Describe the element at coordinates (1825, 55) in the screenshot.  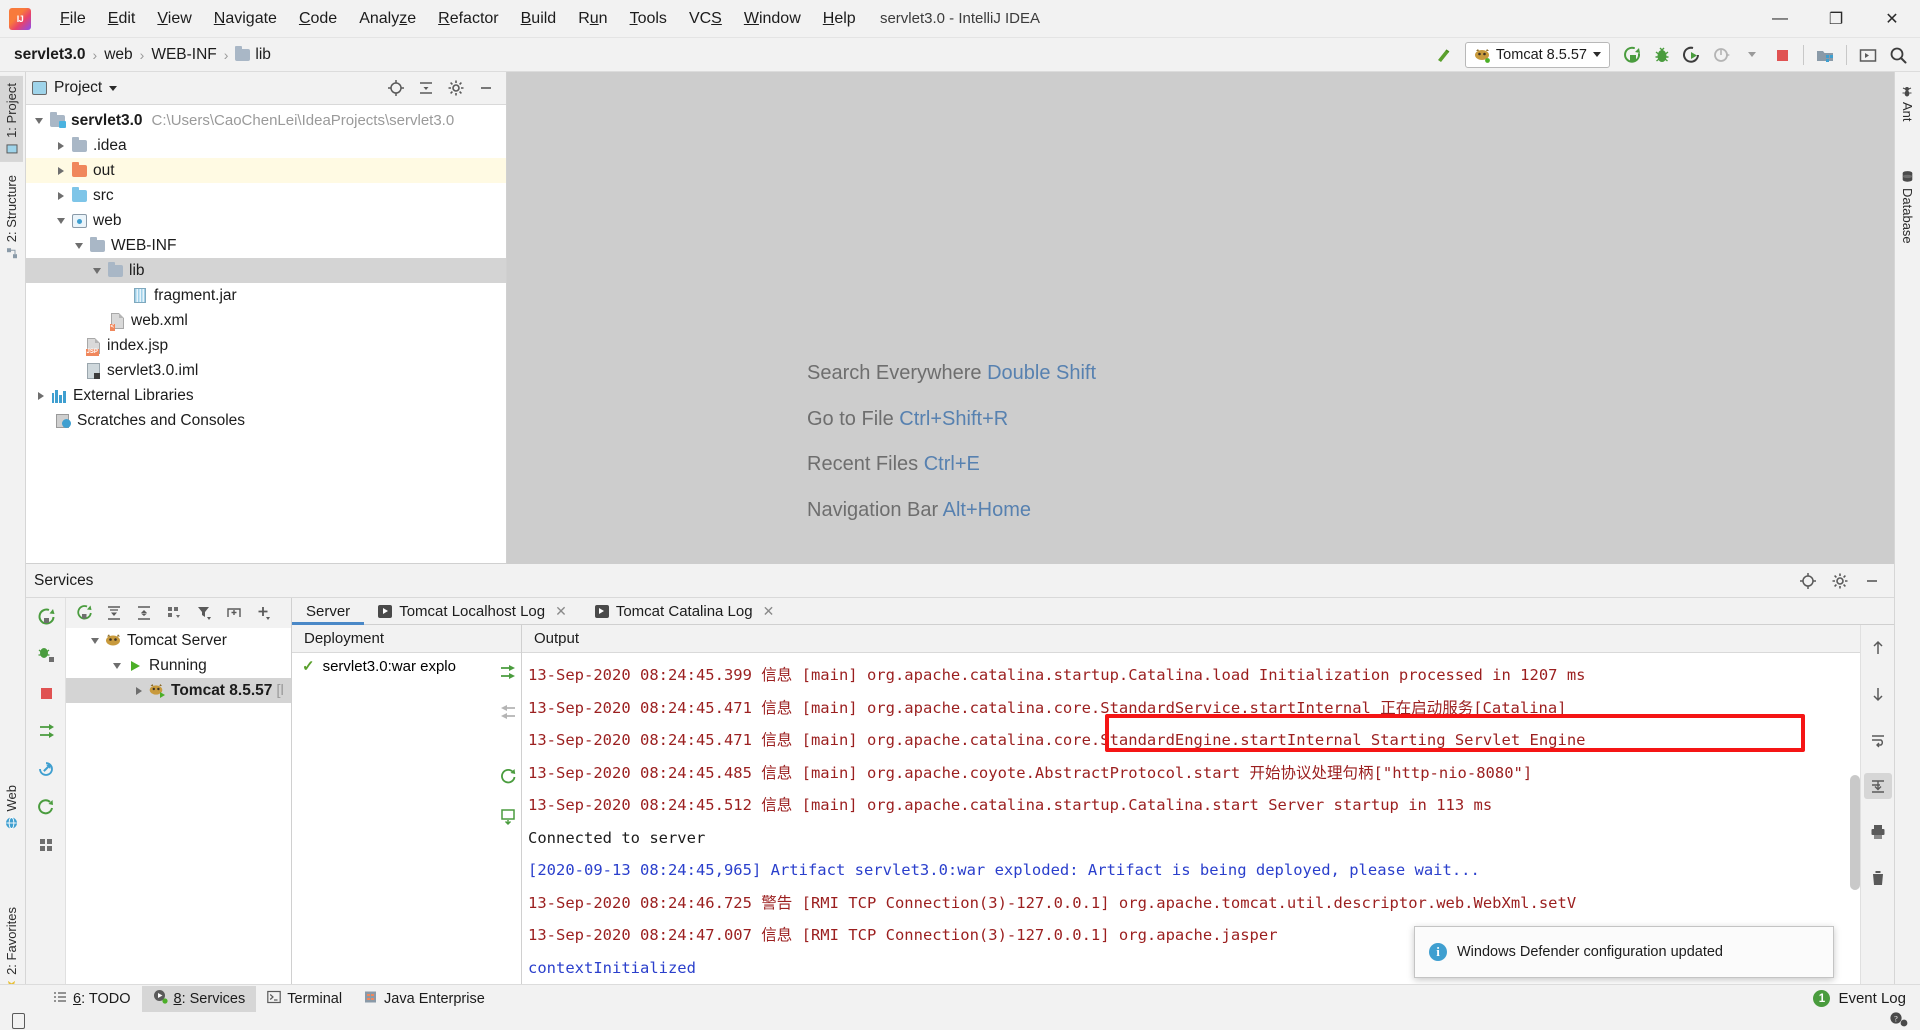
I see `project-structure-icon` at that location.